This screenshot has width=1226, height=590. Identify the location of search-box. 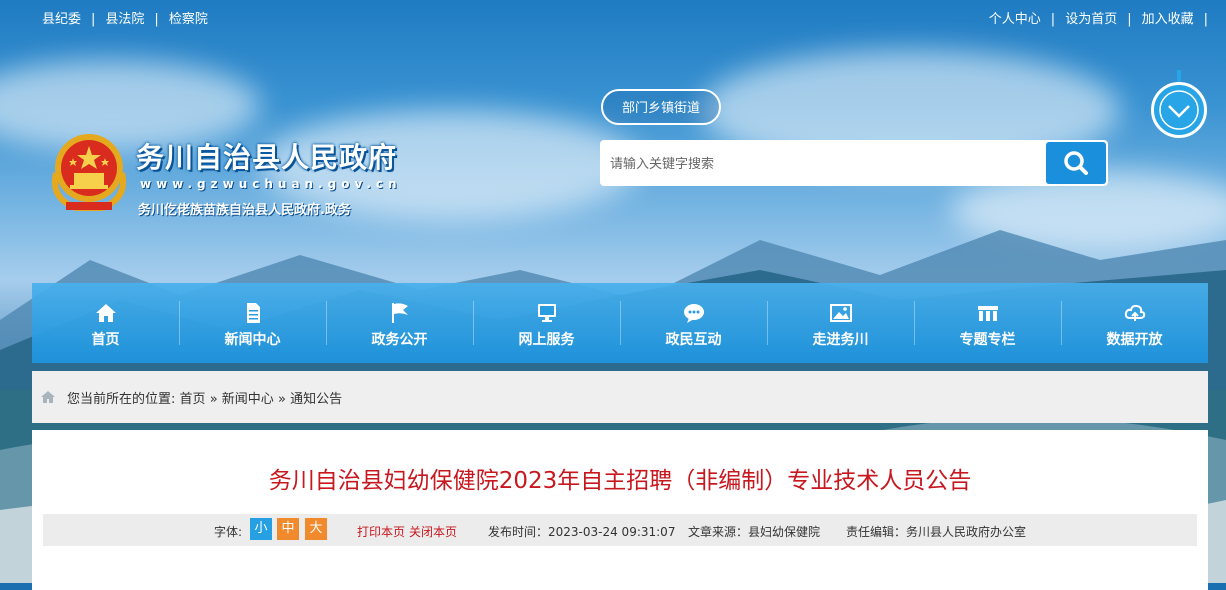
(854, 163).